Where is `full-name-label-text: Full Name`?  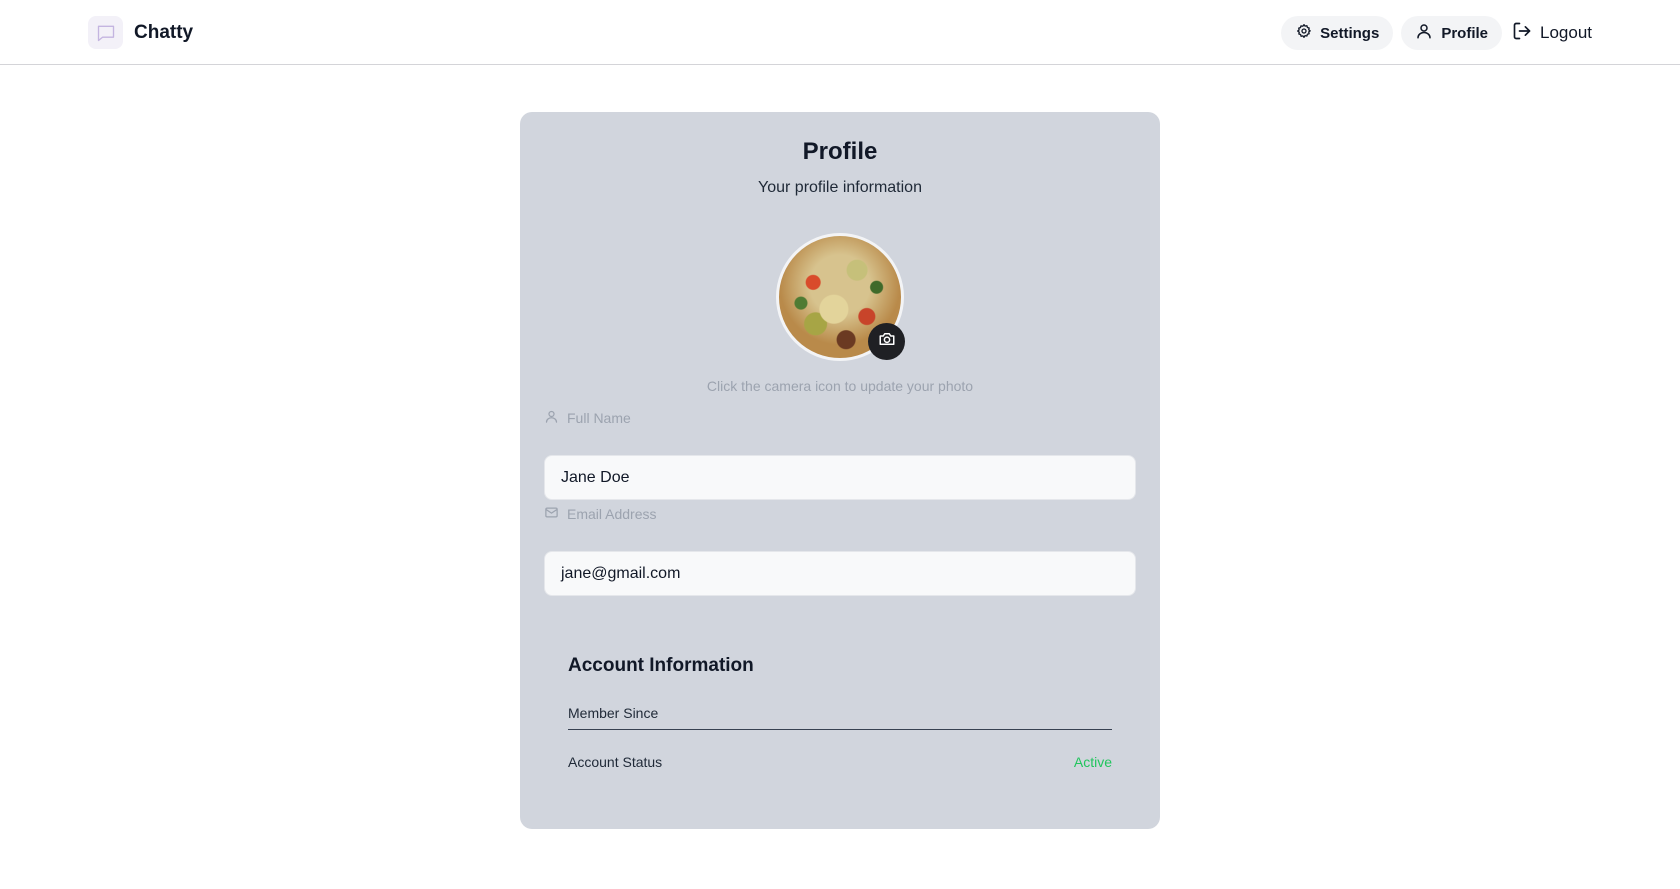 full-name-label-text: Full Name is located at coordinates (599, 418).